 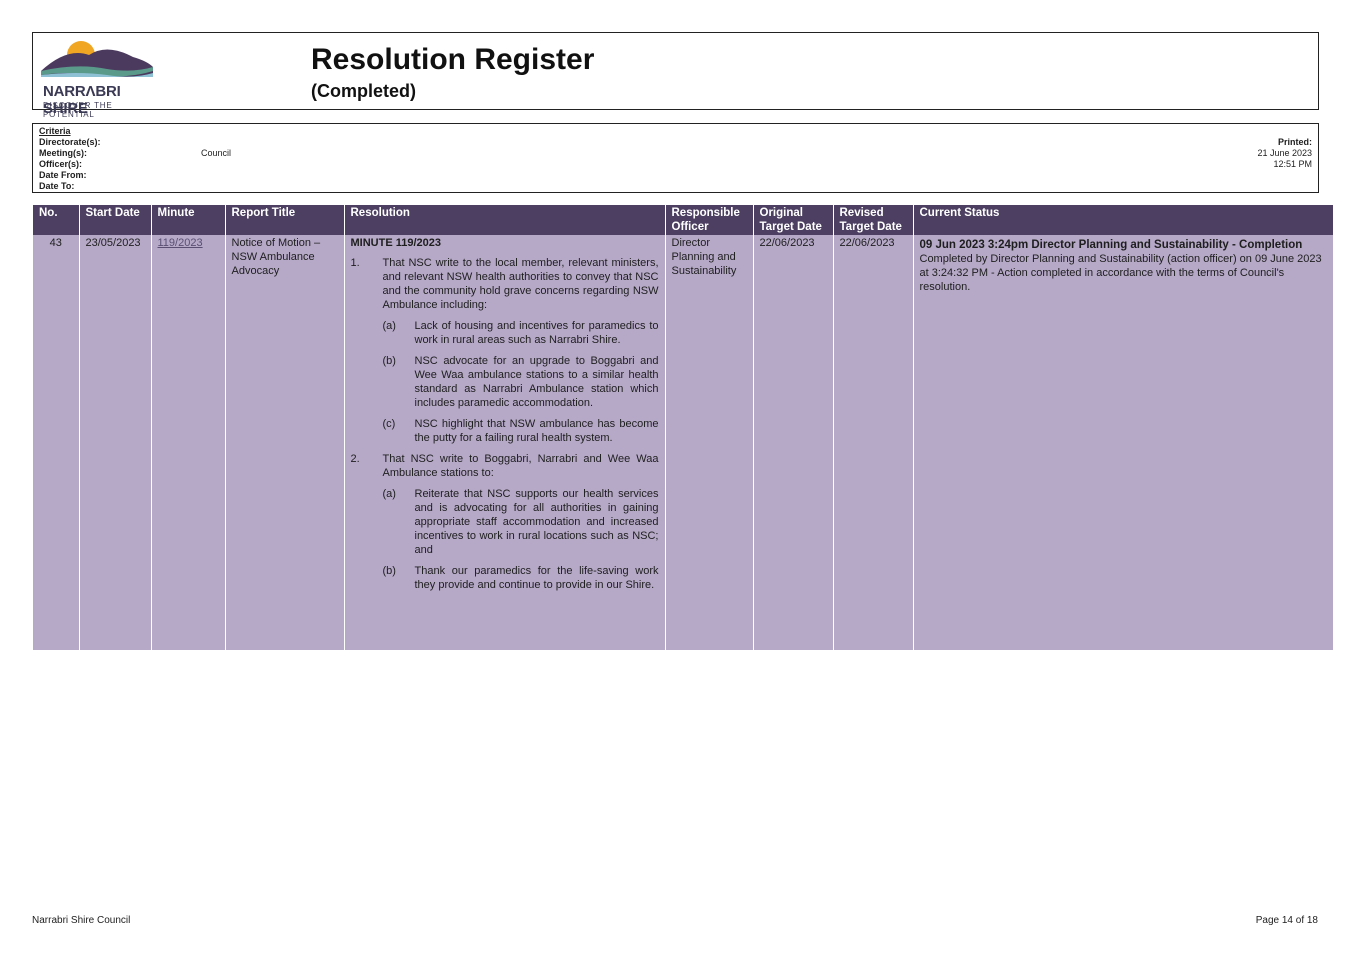 What do you see at coordinates (57, 186) in the screenshot?
I see `date-to-label: Date To:` at bounding box center [57, 186].